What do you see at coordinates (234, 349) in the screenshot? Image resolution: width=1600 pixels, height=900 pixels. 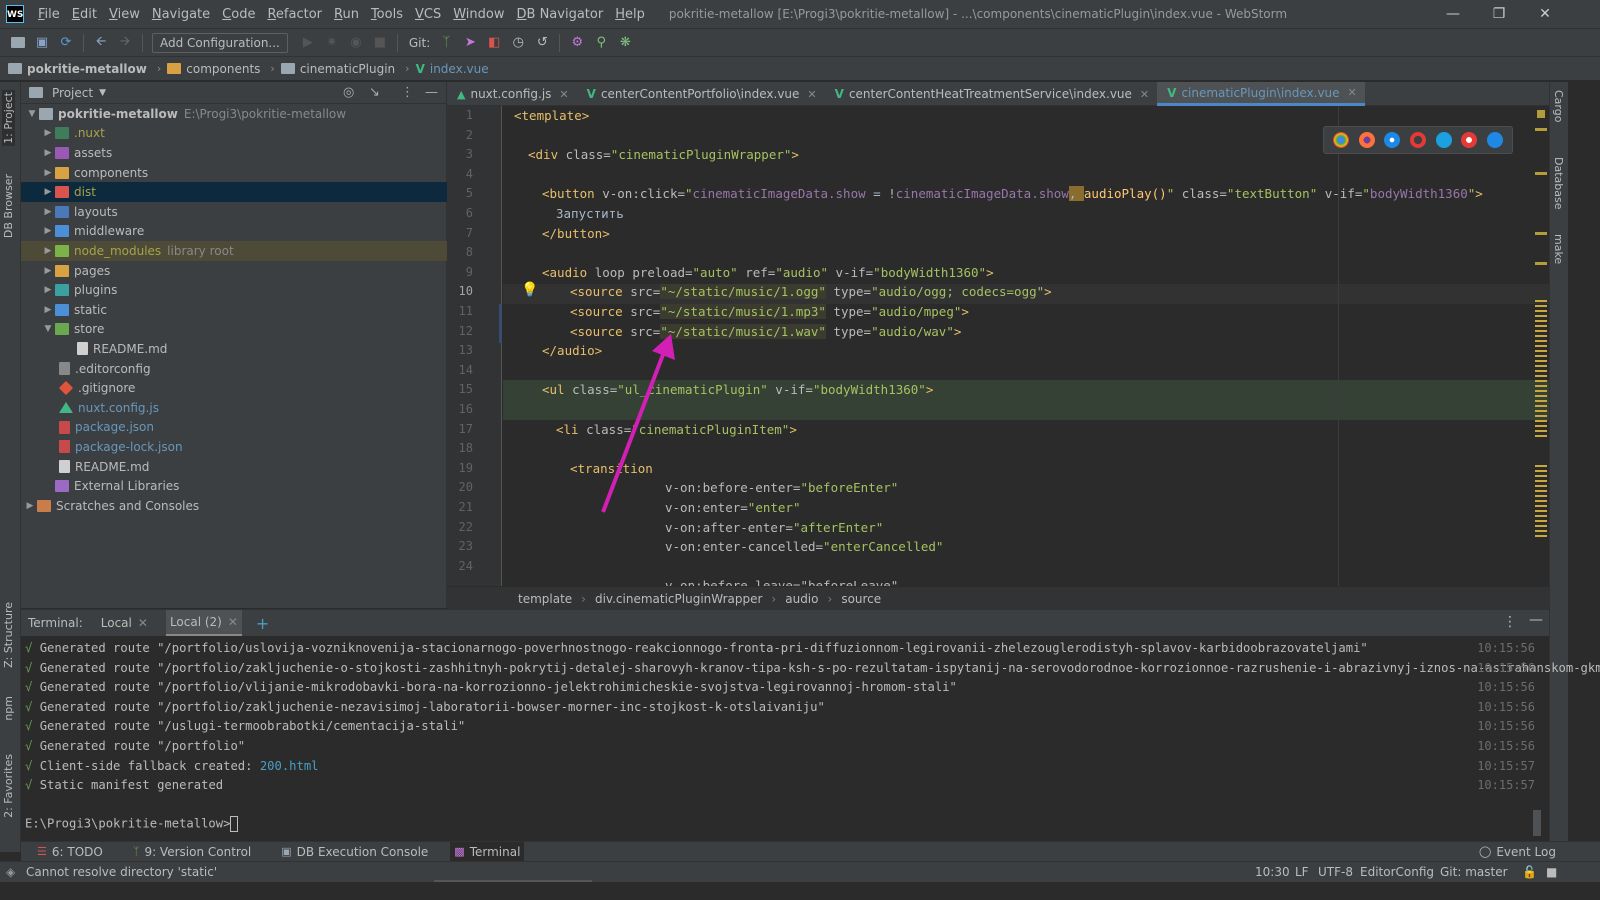 I see `tree-item-store-readme: README.md` at bounding box center [234, 349].